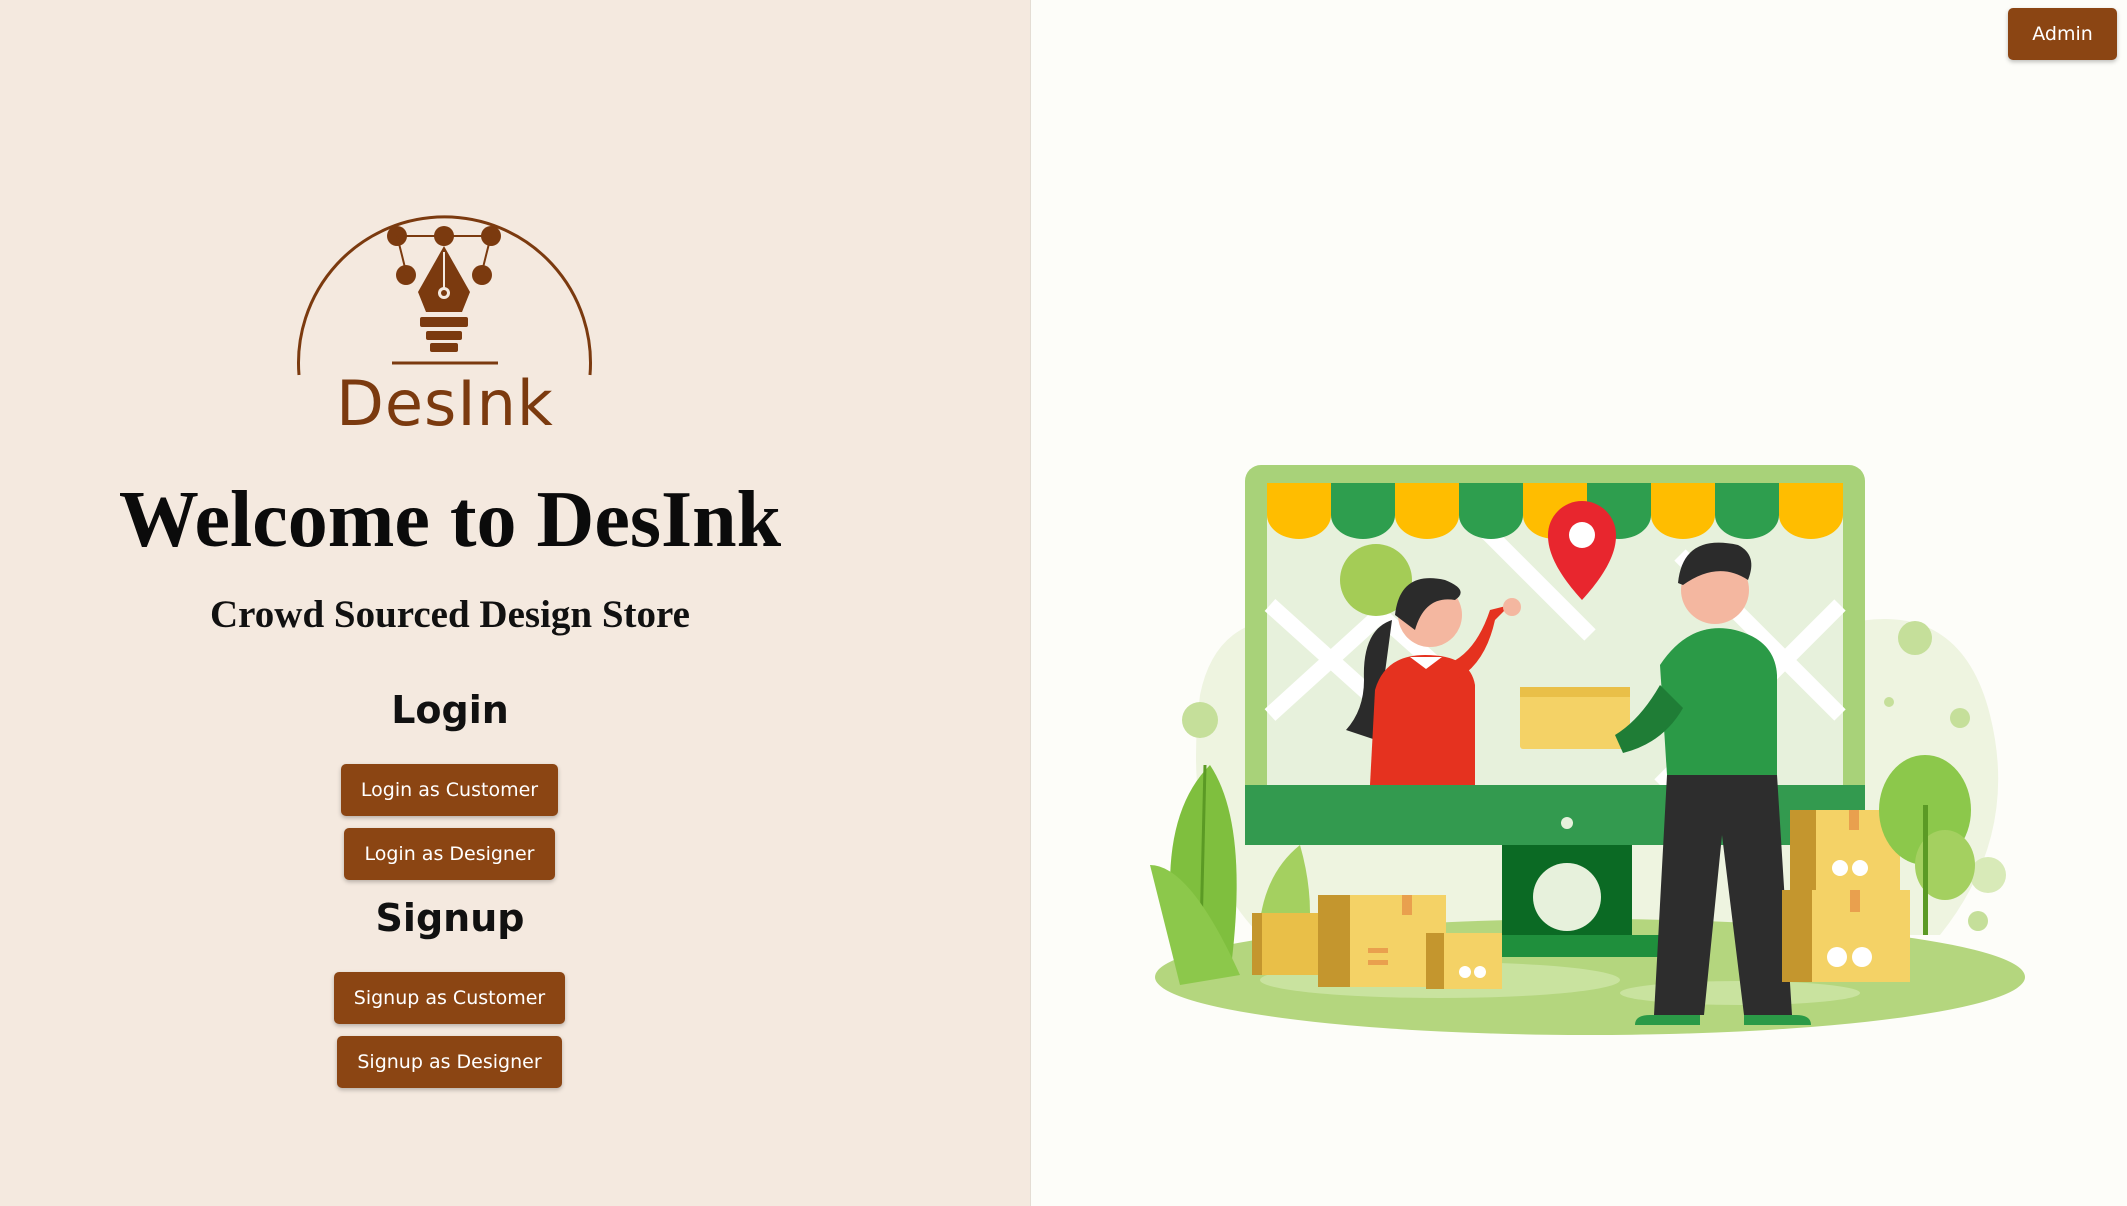  I want to click on signup-as-customer-button: Signup as Customer, so click(449, 998).